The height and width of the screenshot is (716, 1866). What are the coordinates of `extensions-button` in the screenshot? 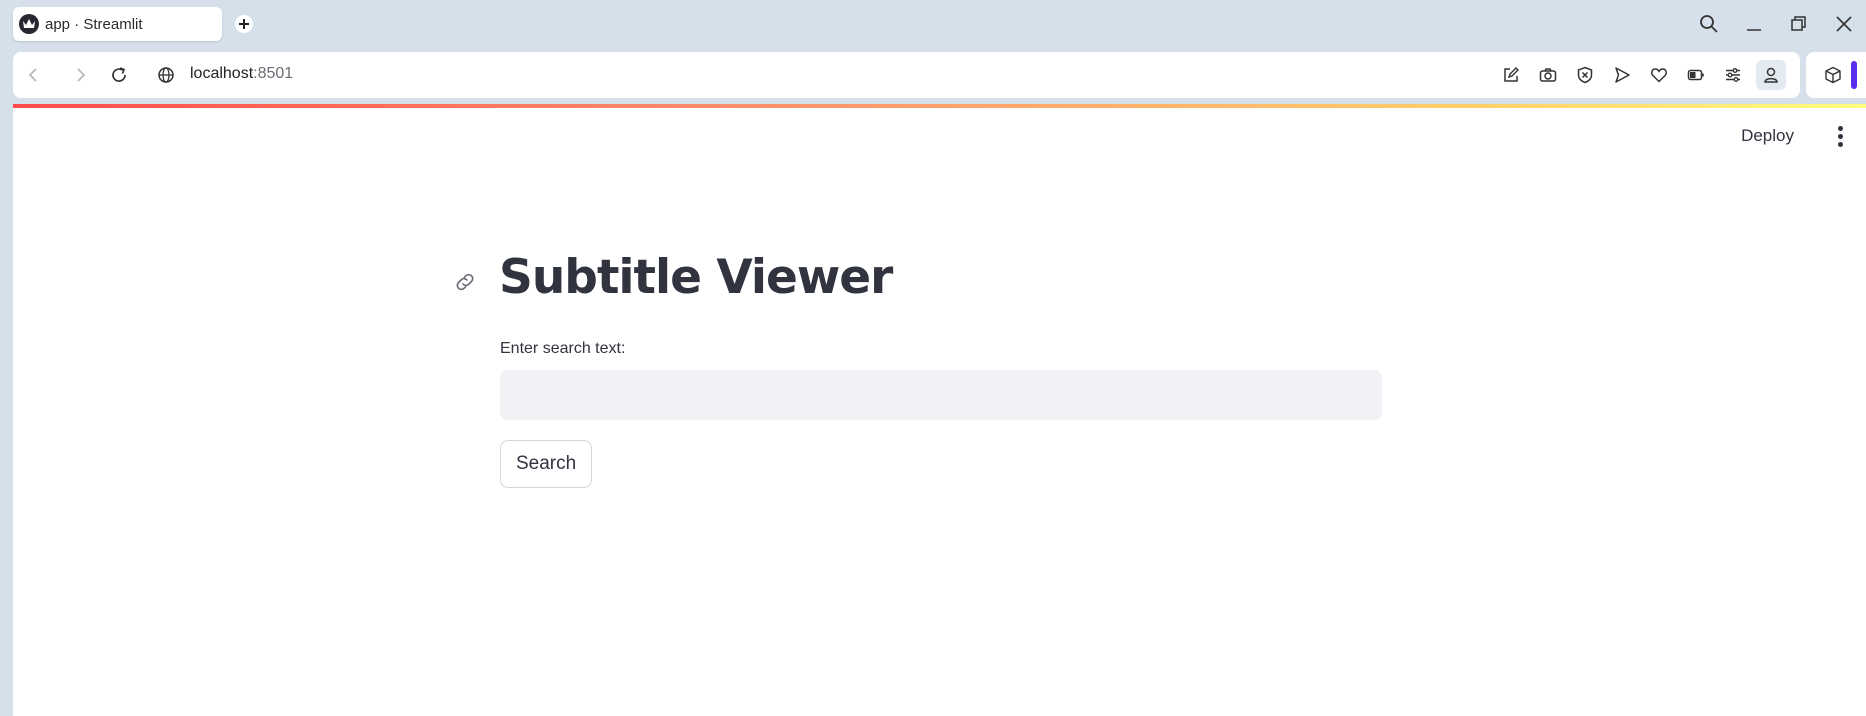 It's located at (1833, 75).